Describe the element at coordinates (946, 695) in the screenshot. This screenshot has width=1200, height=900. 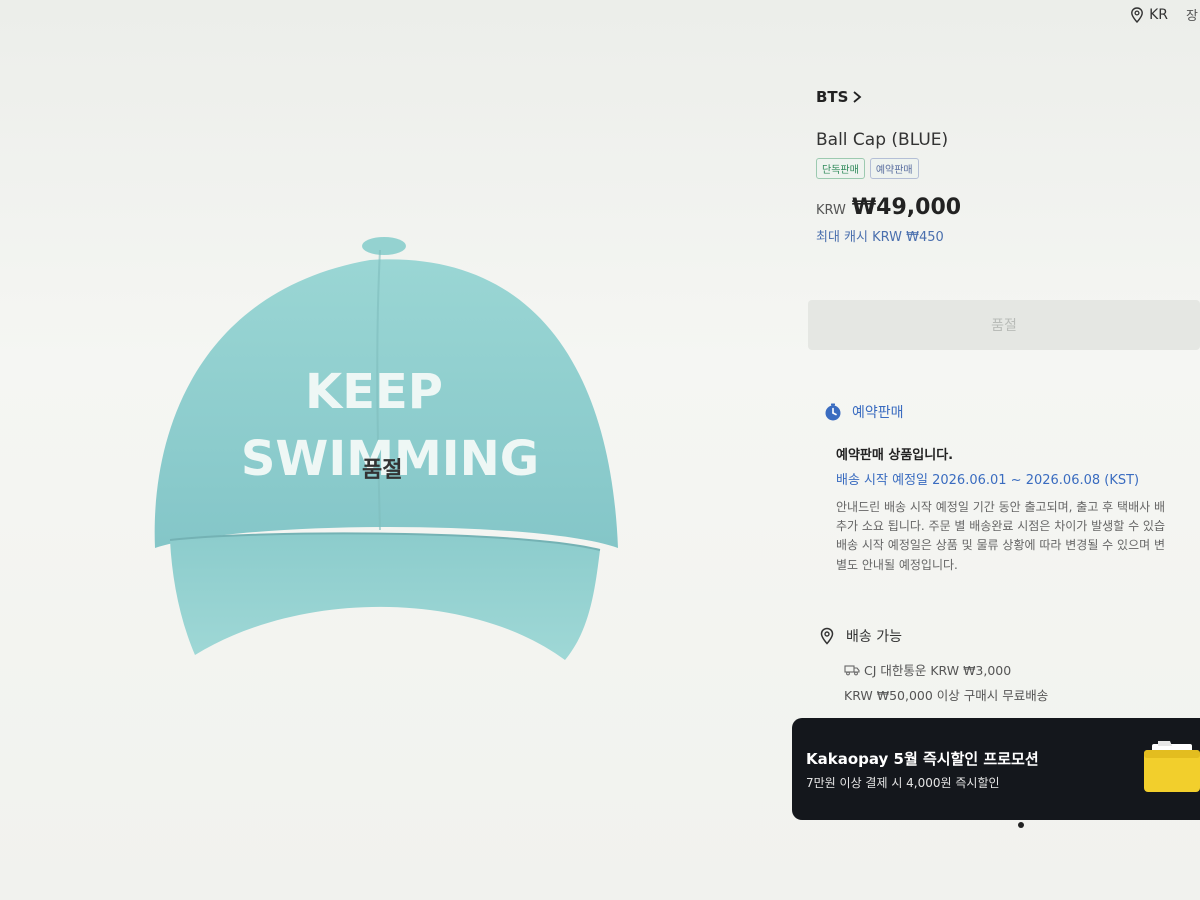
I see `free-shipping-note: KRW ₩50,000 이상 구매시 무료배송` at that location.